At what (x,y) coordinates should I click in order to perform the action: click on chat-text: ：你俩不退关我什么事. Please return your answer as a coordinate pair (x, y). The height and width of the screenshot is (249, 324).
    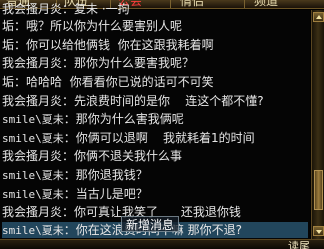
    Looking at the image, I should click on (122, 156).